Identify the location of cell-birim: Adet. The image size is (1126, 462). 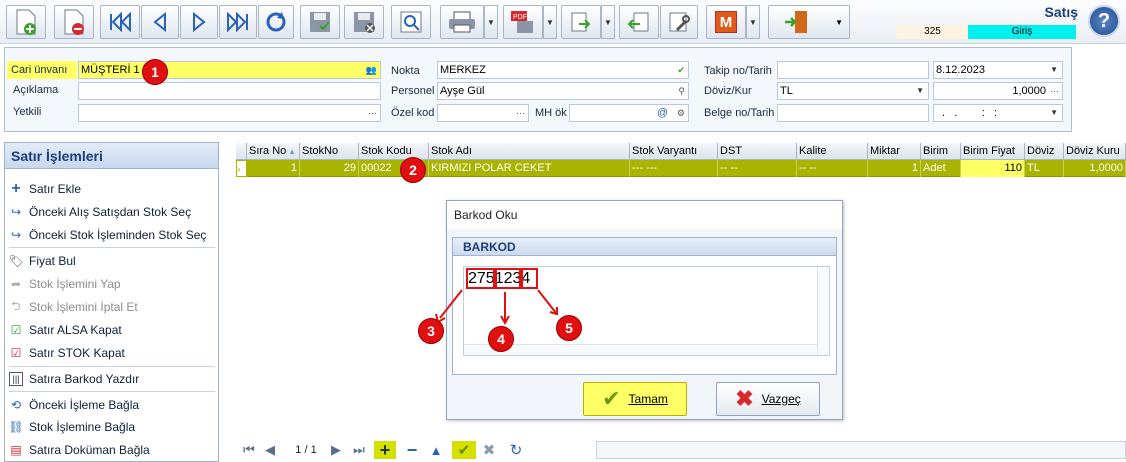
(941, 168).